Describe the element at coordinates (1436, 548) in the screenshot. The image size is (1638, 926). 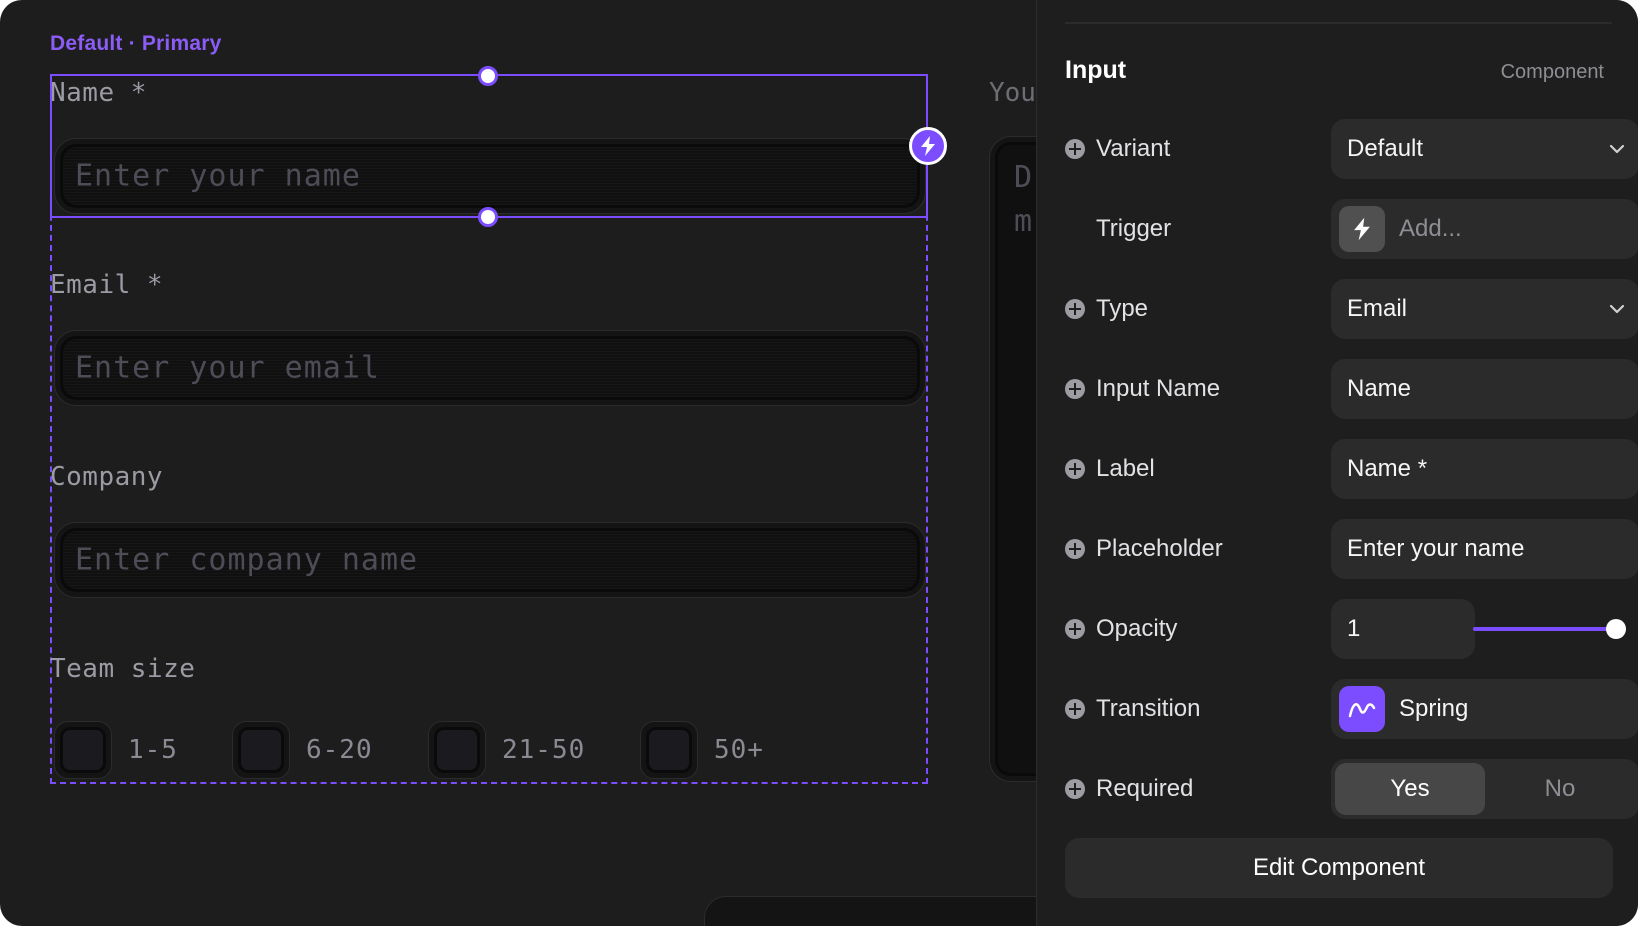
I see `field-value: Enter your name` at that location.